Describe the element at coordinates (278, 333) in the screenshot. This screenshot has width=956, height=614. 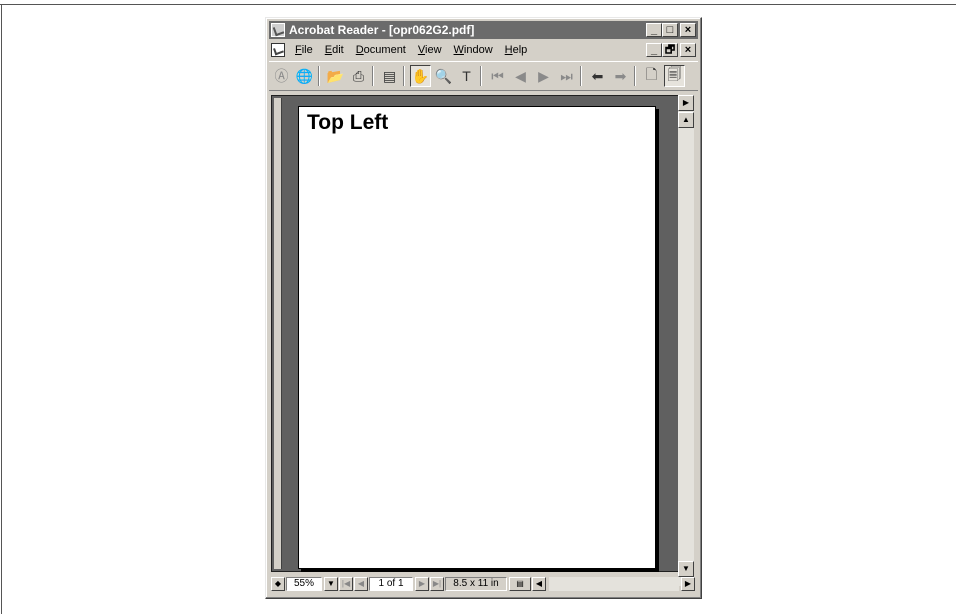
I see `navigation-pane-handle` at that location.